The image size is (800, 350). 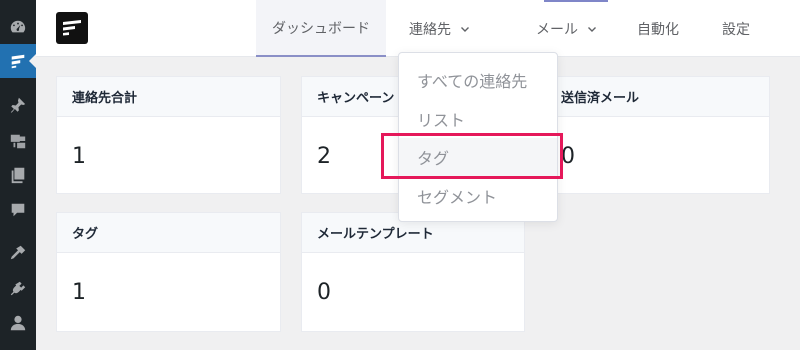 I want to click on card-title: タグ, so click(x=168, y=233).